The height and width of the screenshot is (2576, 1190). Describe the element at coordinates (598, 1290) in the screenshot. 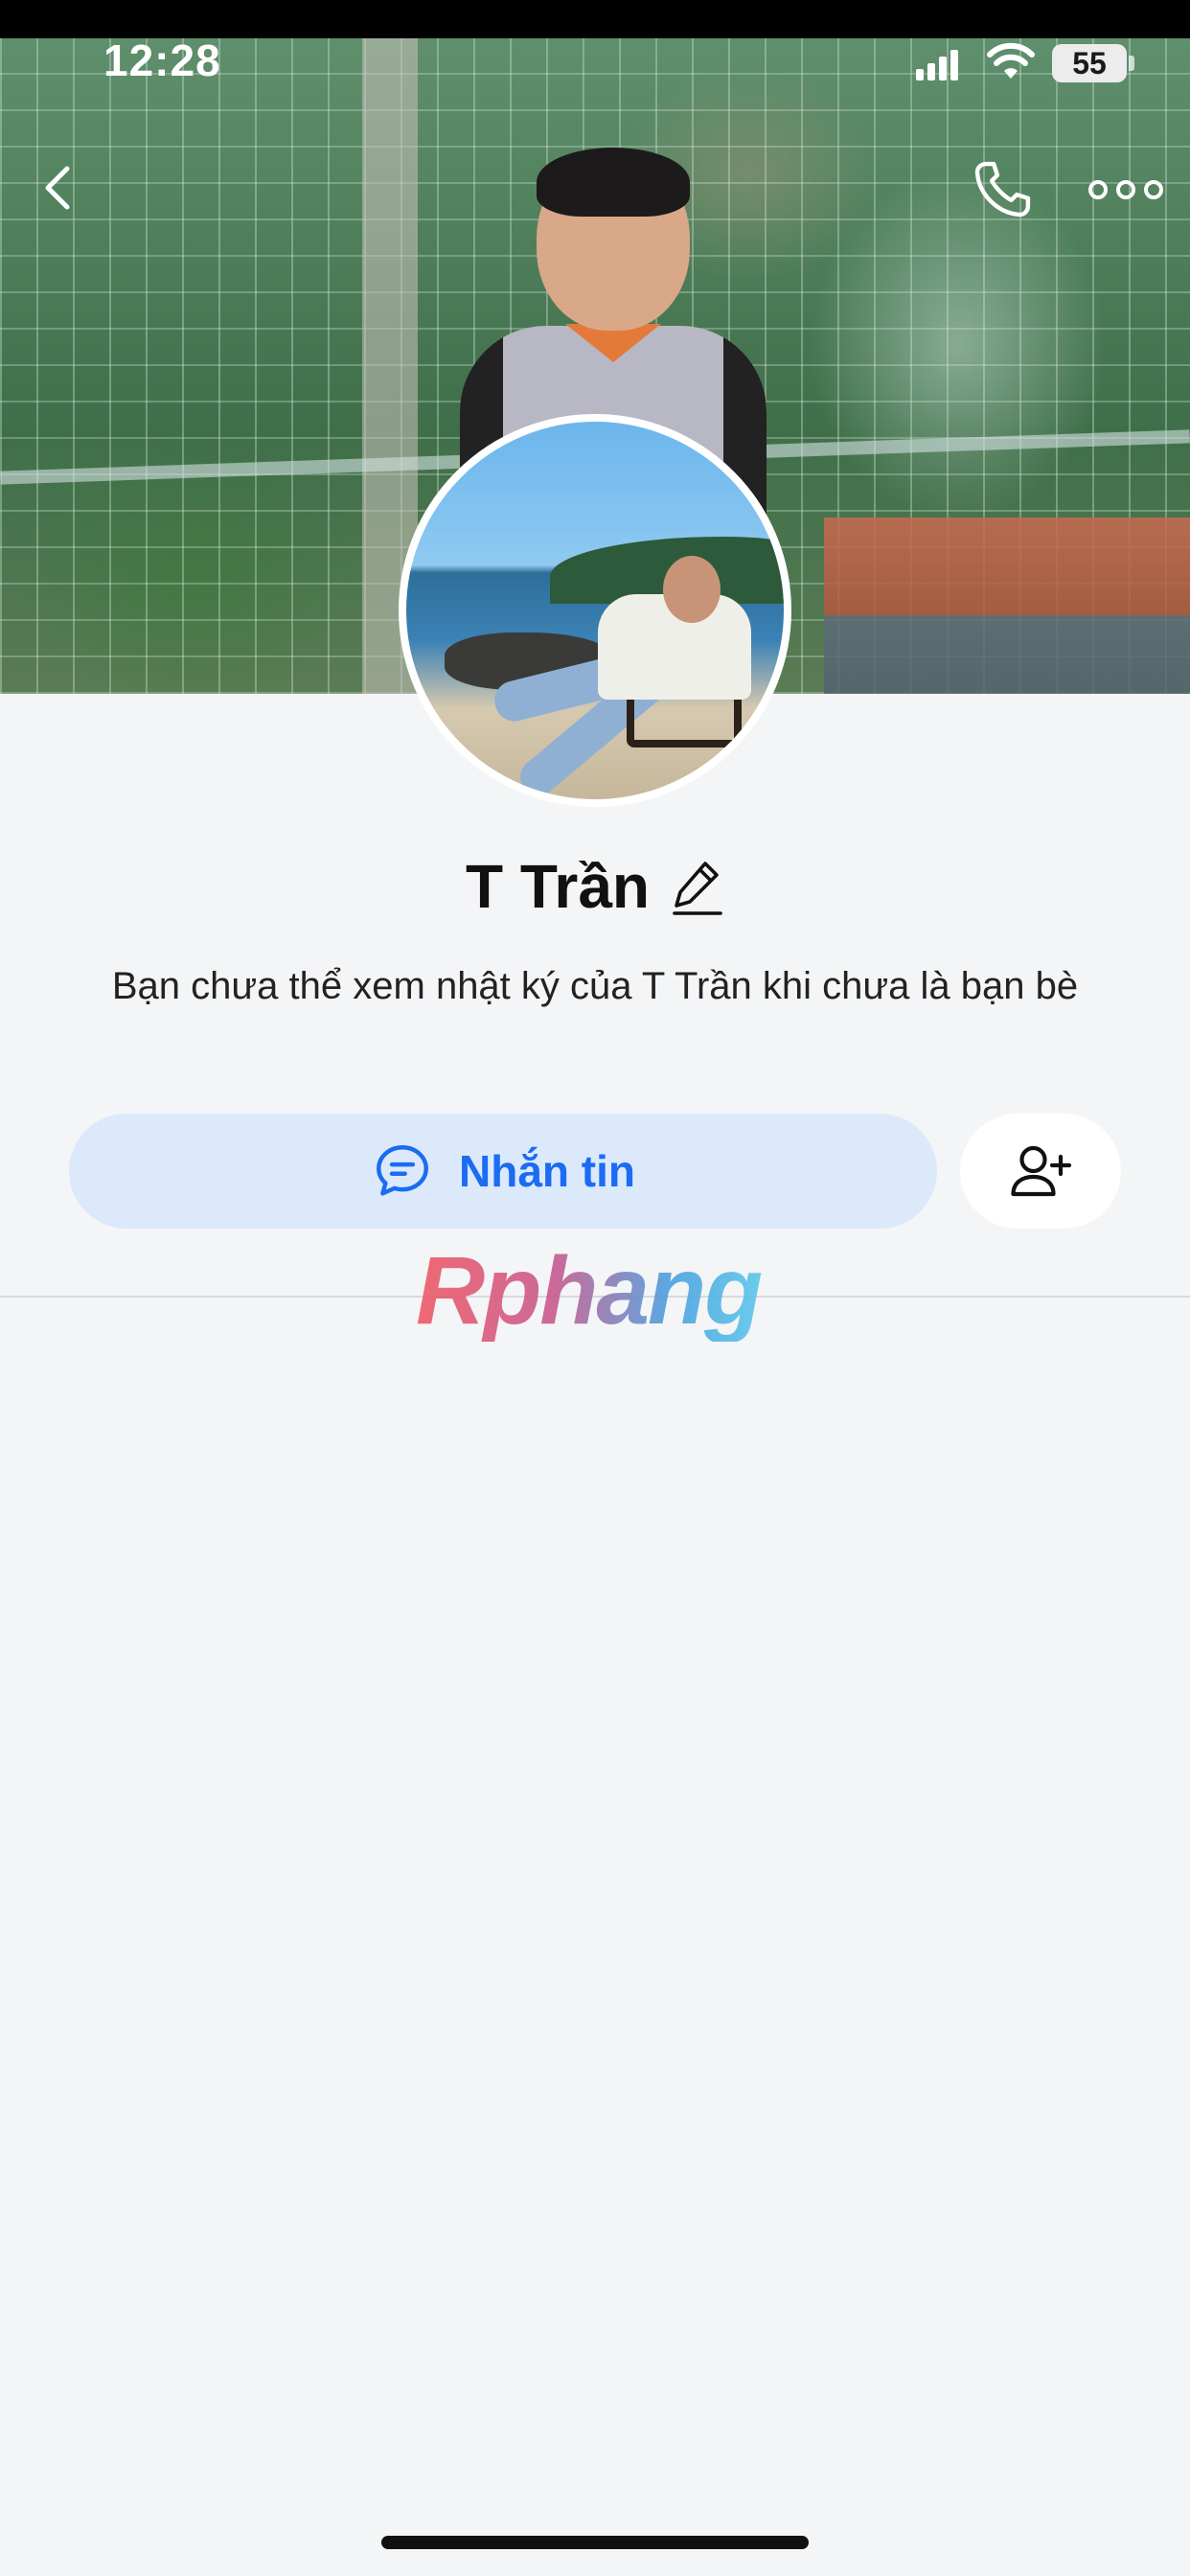

I see `watermark-logo: Rphang` at that location.